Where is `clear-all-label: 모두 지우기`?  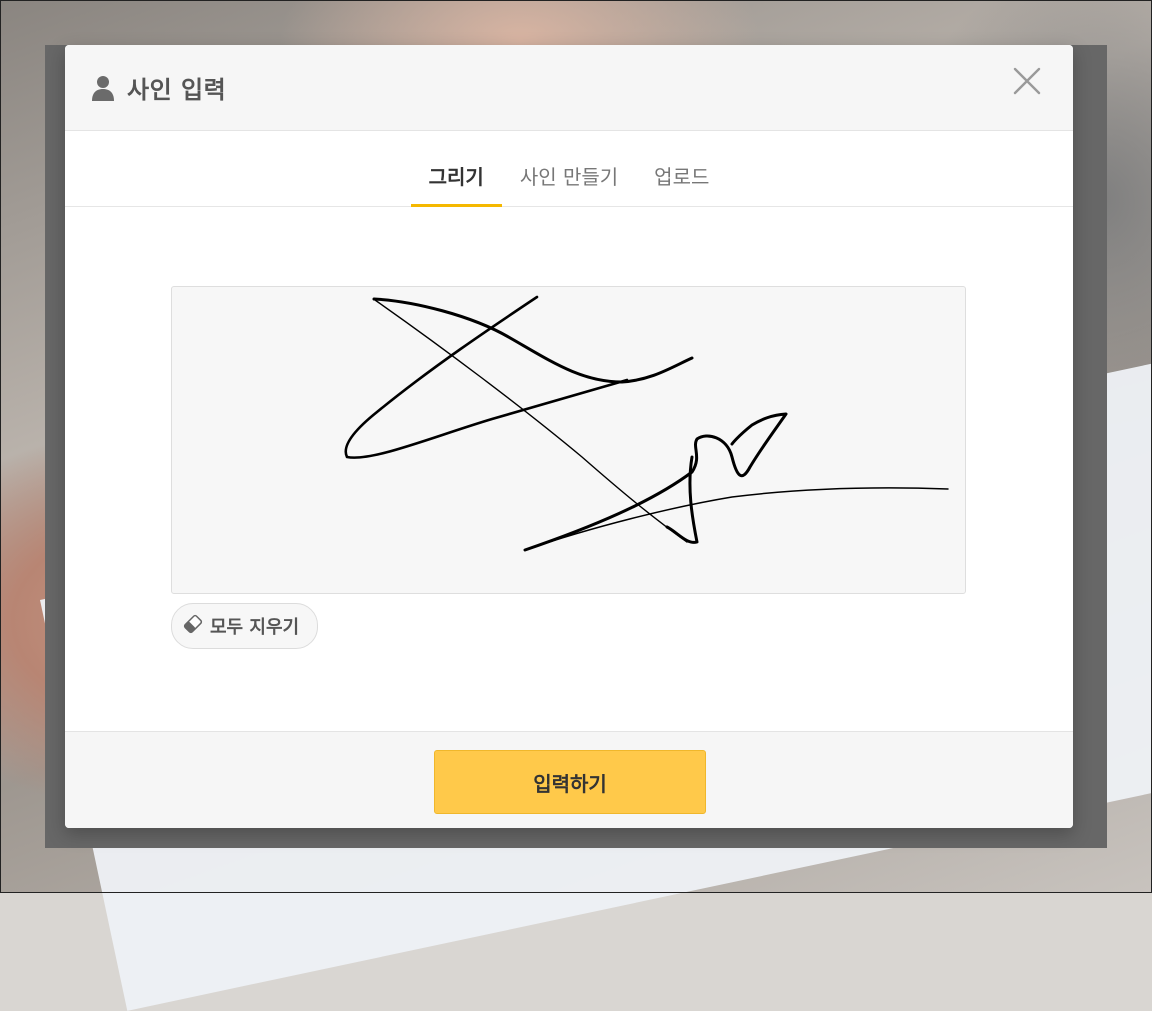 clear-all-label: 모두 지우기 is located at coordinates (255, 627).